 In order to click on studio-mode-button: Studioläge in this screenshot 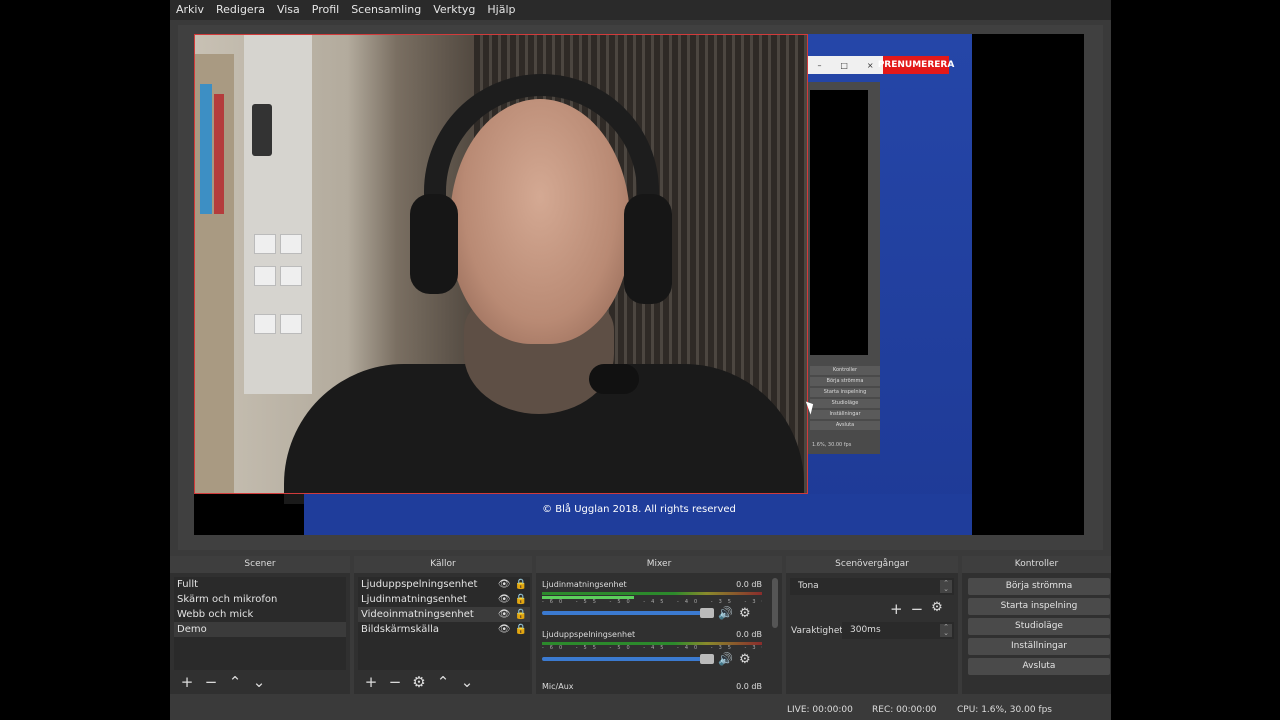, I will do `click(1039, 626)`.